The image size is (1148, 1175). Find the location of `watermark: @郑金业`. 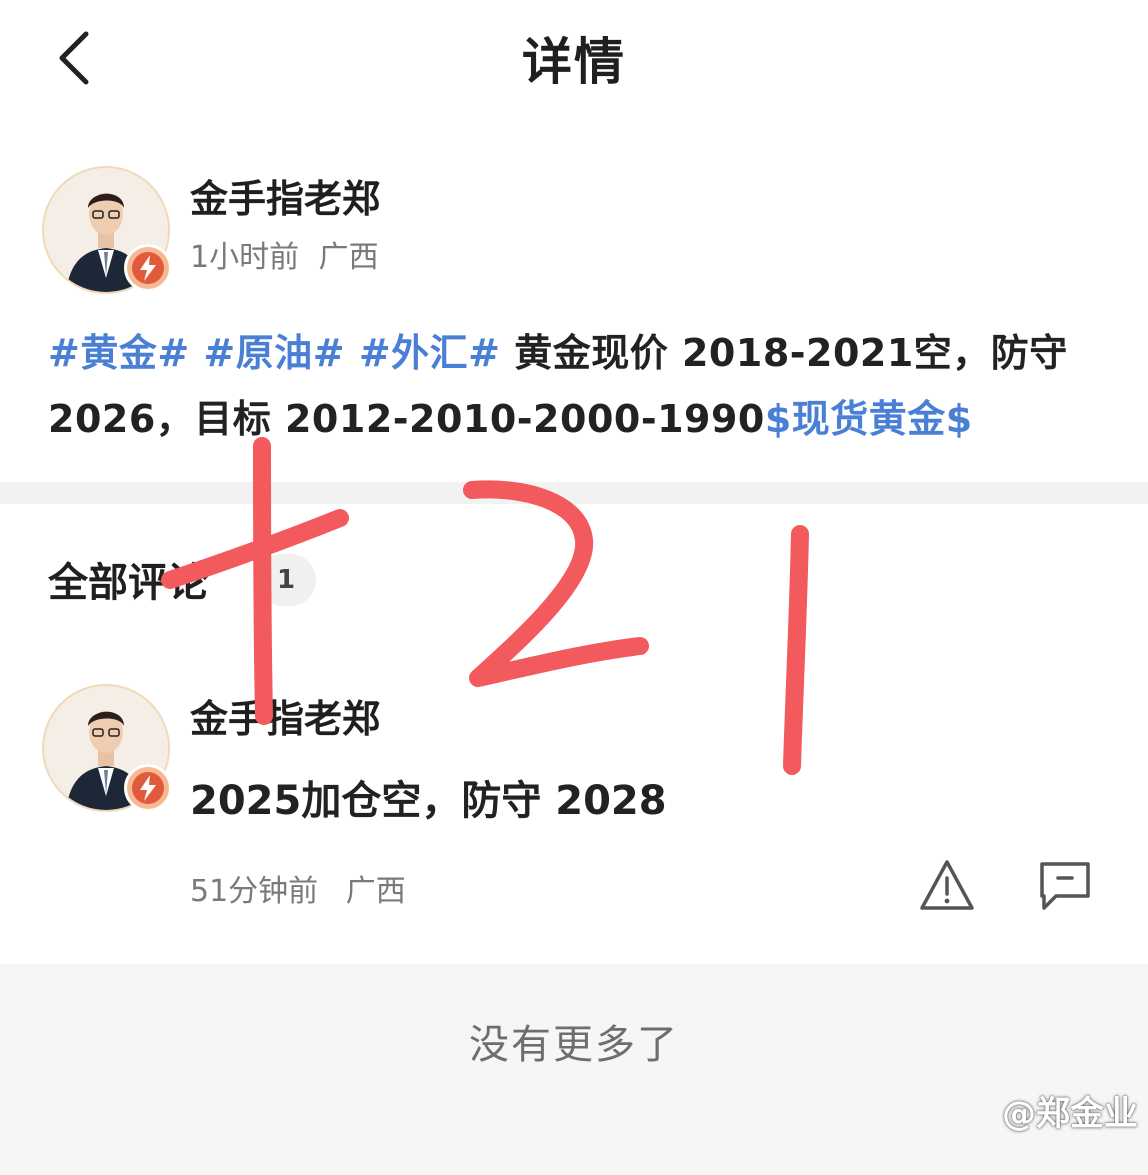

watermark: @郑金业 is located at coordinates (1070, 1114).